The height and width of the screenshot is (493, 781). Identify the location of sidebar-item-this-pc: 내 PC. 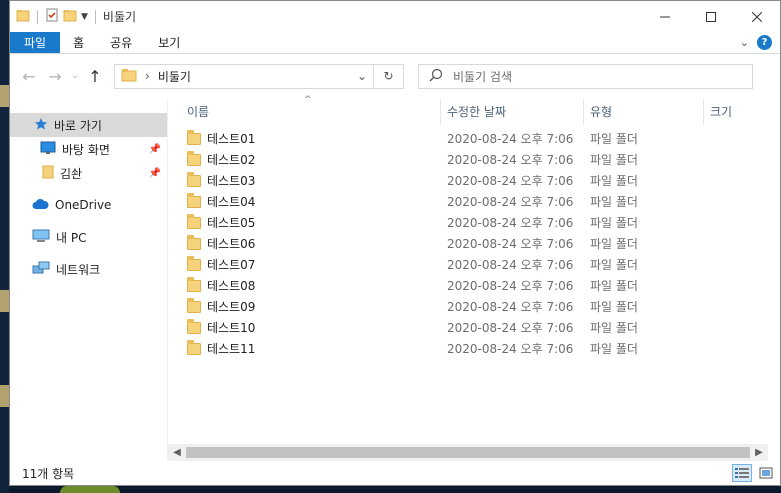
(88, 237).